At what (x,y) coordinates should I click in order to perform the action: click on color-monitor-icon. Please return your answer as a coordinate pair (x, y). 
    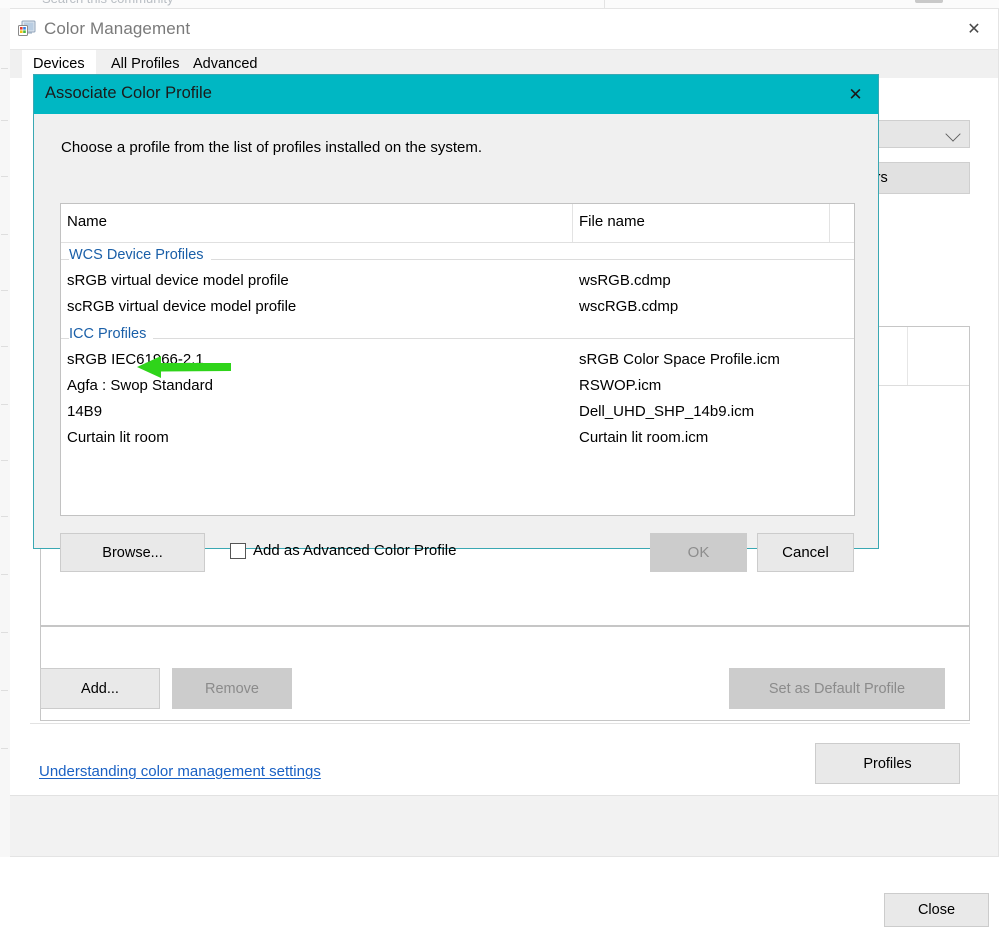
    Looking at the image, I should click on (27, 28).